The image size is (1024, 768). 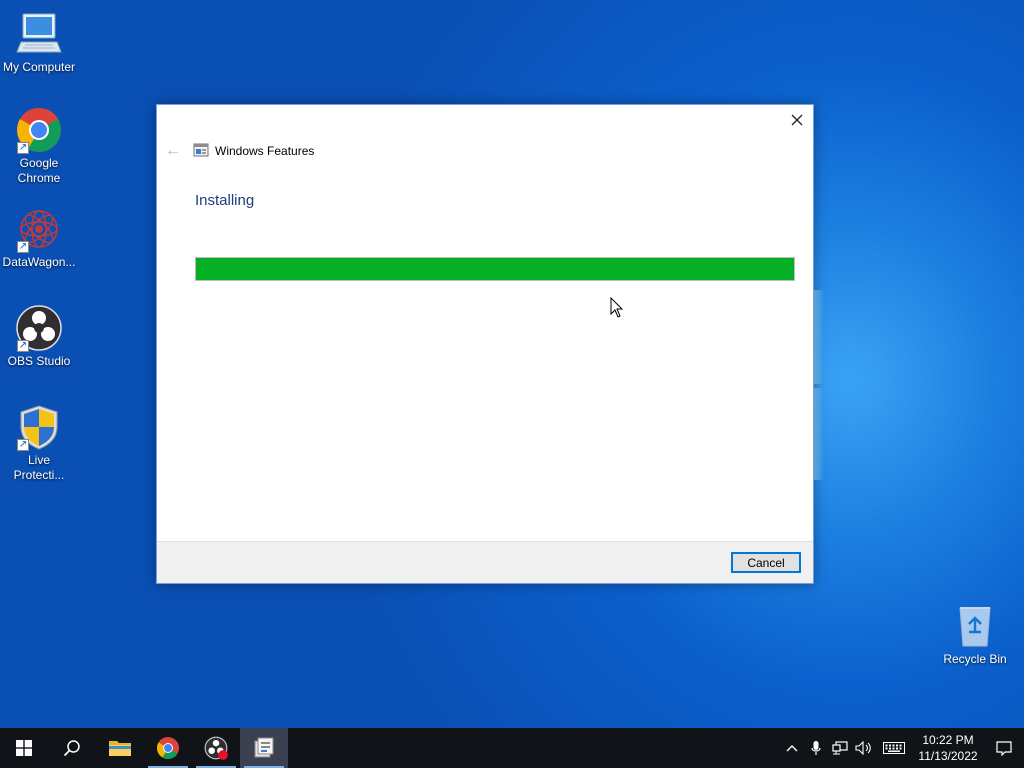 What do you see at coordinates (792, 748) in the screenshot?
I see `show-hidden-icons-chevron-up-icon` at bounding box center [792, 748].